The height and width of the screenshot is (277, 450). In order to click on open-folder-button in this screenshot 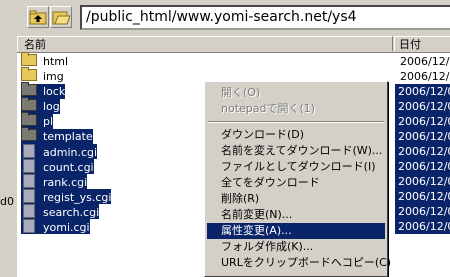, I will do `click(61, 17)`.